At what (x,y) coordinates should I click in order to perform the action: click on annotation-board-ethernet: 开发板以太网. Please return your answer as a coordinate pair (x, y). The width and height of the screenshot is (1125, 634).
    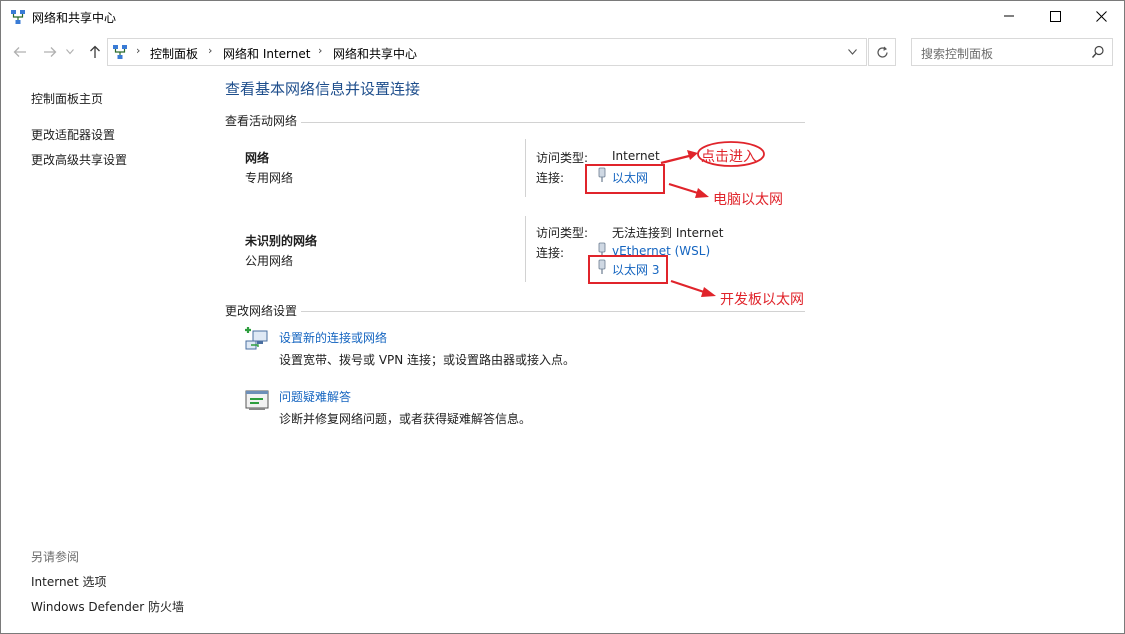
    Looking at the image, I should click on (762, 300).